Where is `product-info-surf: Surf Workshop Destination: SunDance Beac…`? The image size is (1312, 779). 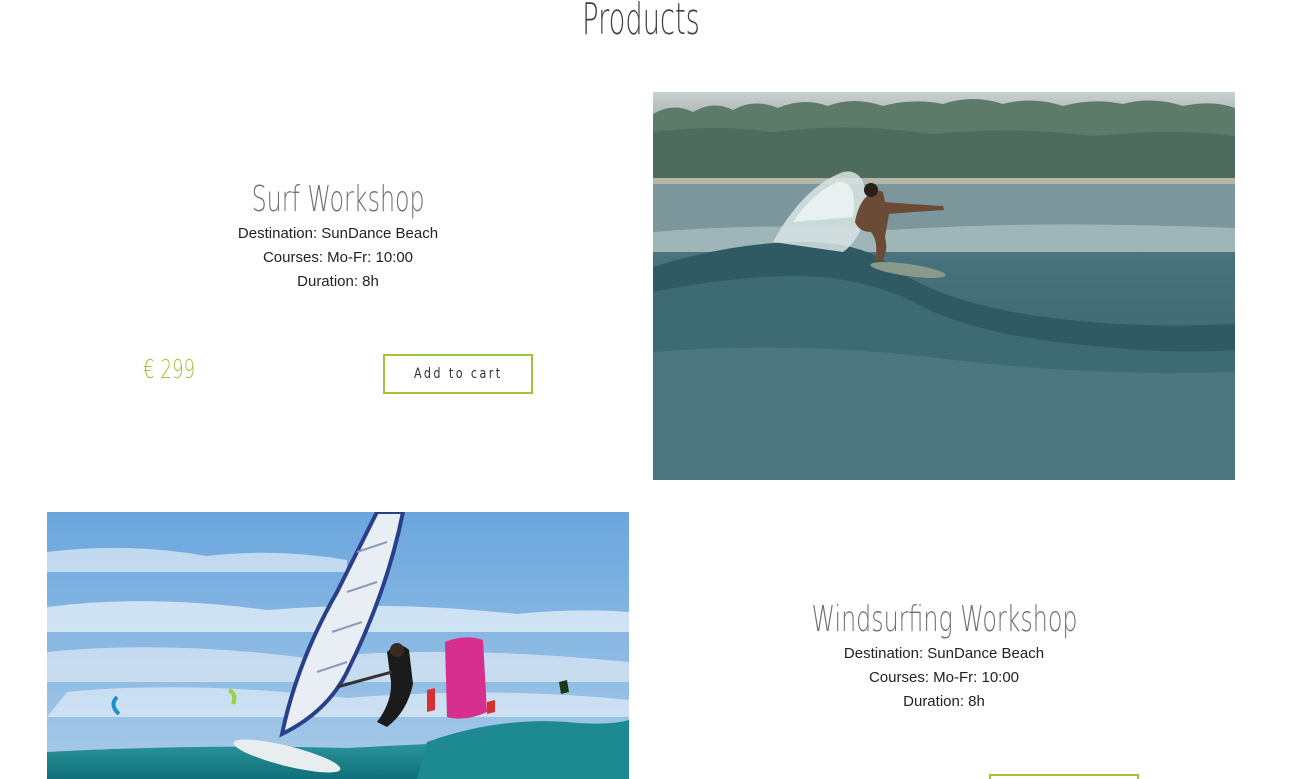 product-info-surf: Surf Workshop Destination: SunDance Beac… is located at coordinates (338, 236).